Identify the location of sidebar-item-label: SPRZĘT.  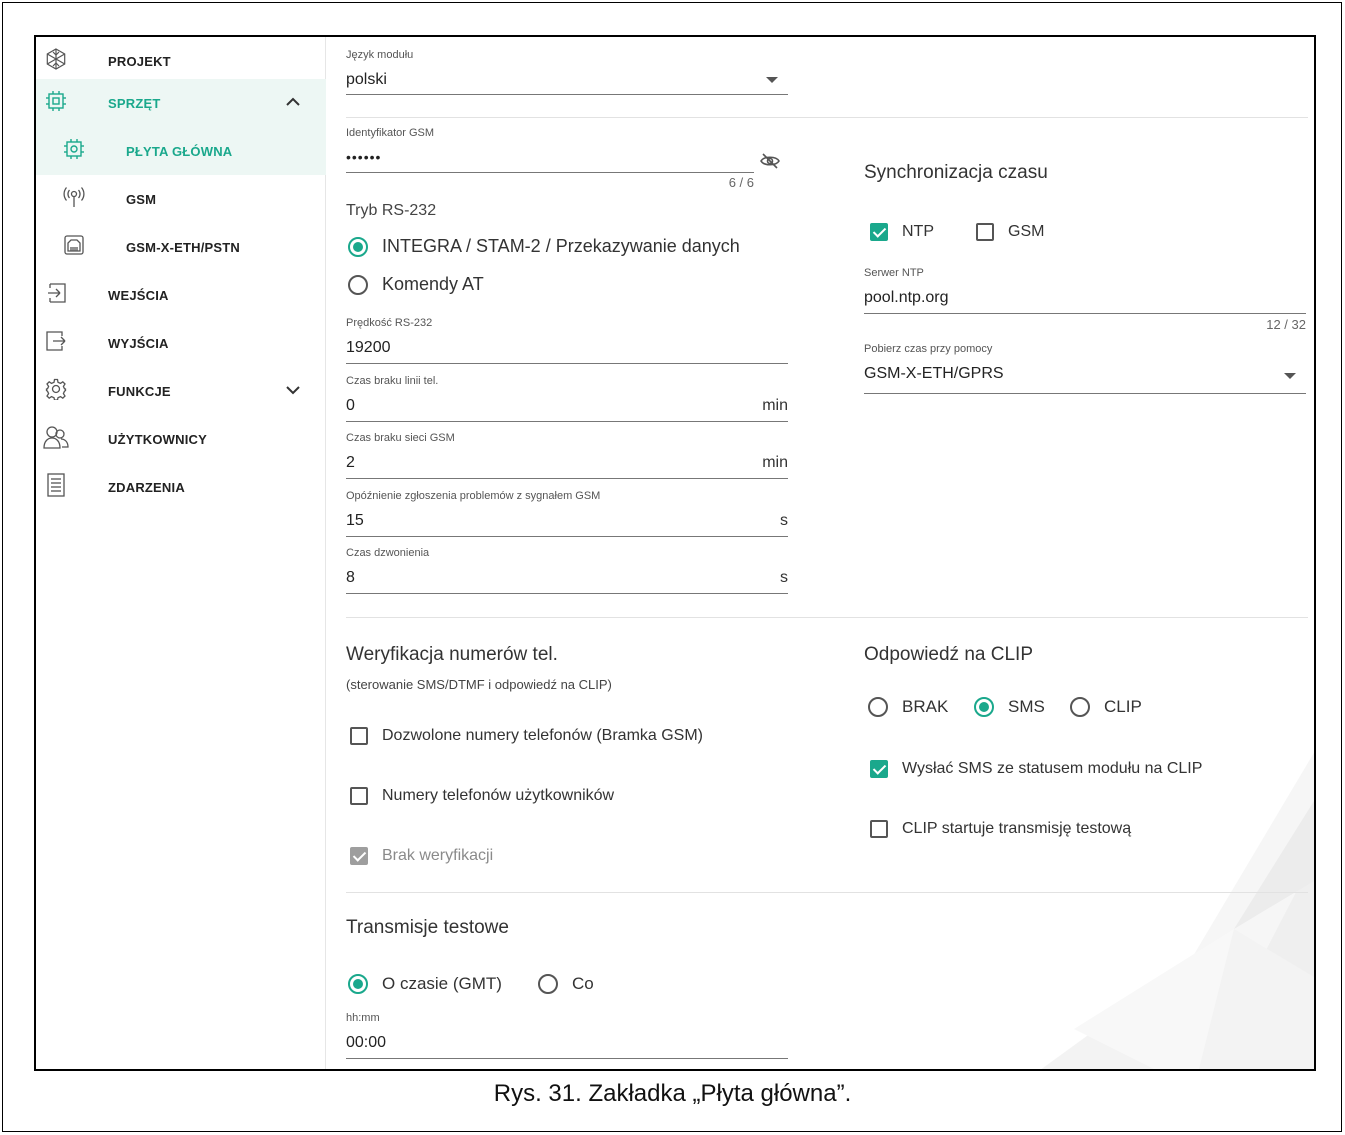
(134, 103).